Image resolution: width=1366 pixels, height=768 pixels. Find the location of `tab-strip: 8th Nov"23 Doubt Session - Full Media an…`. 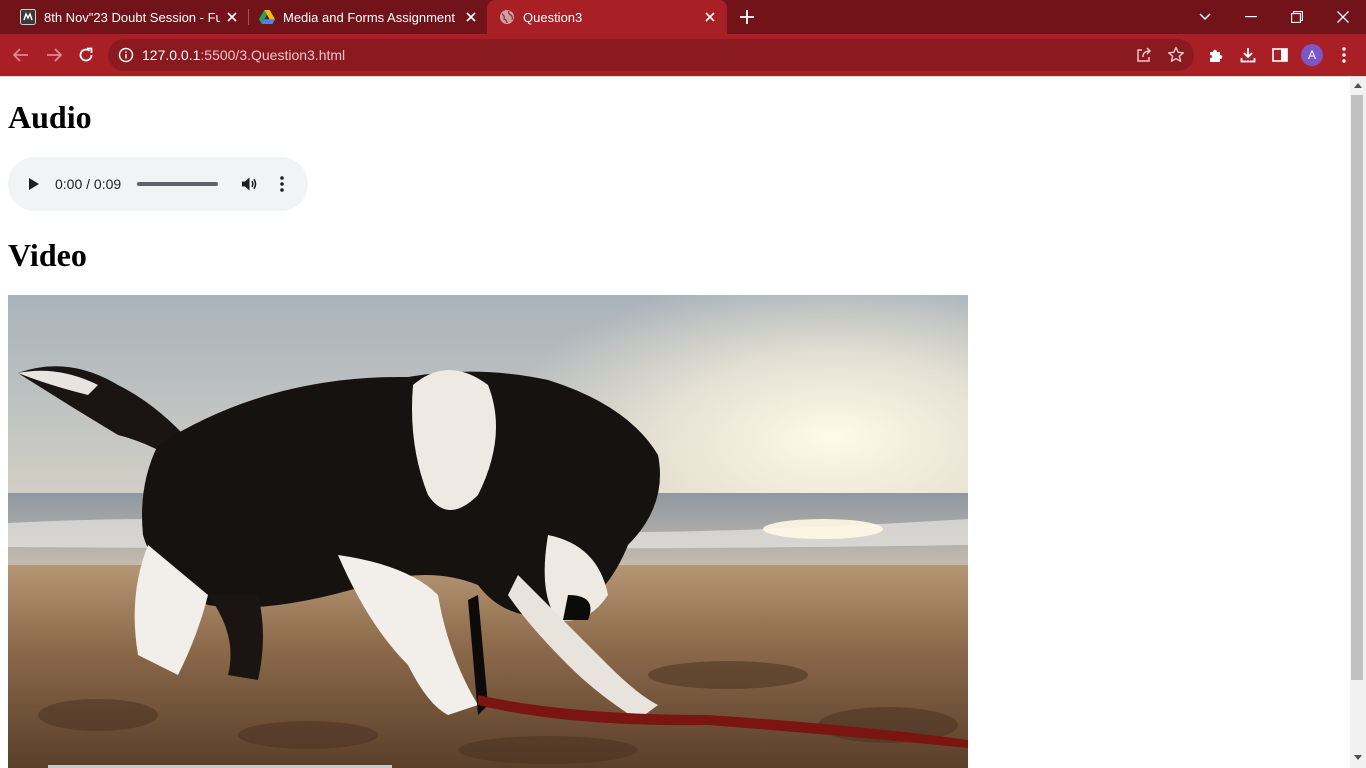

tab-strip: 8th Nov"23 Doubt Session - Full Media an… is located at coordinates (683, 17).